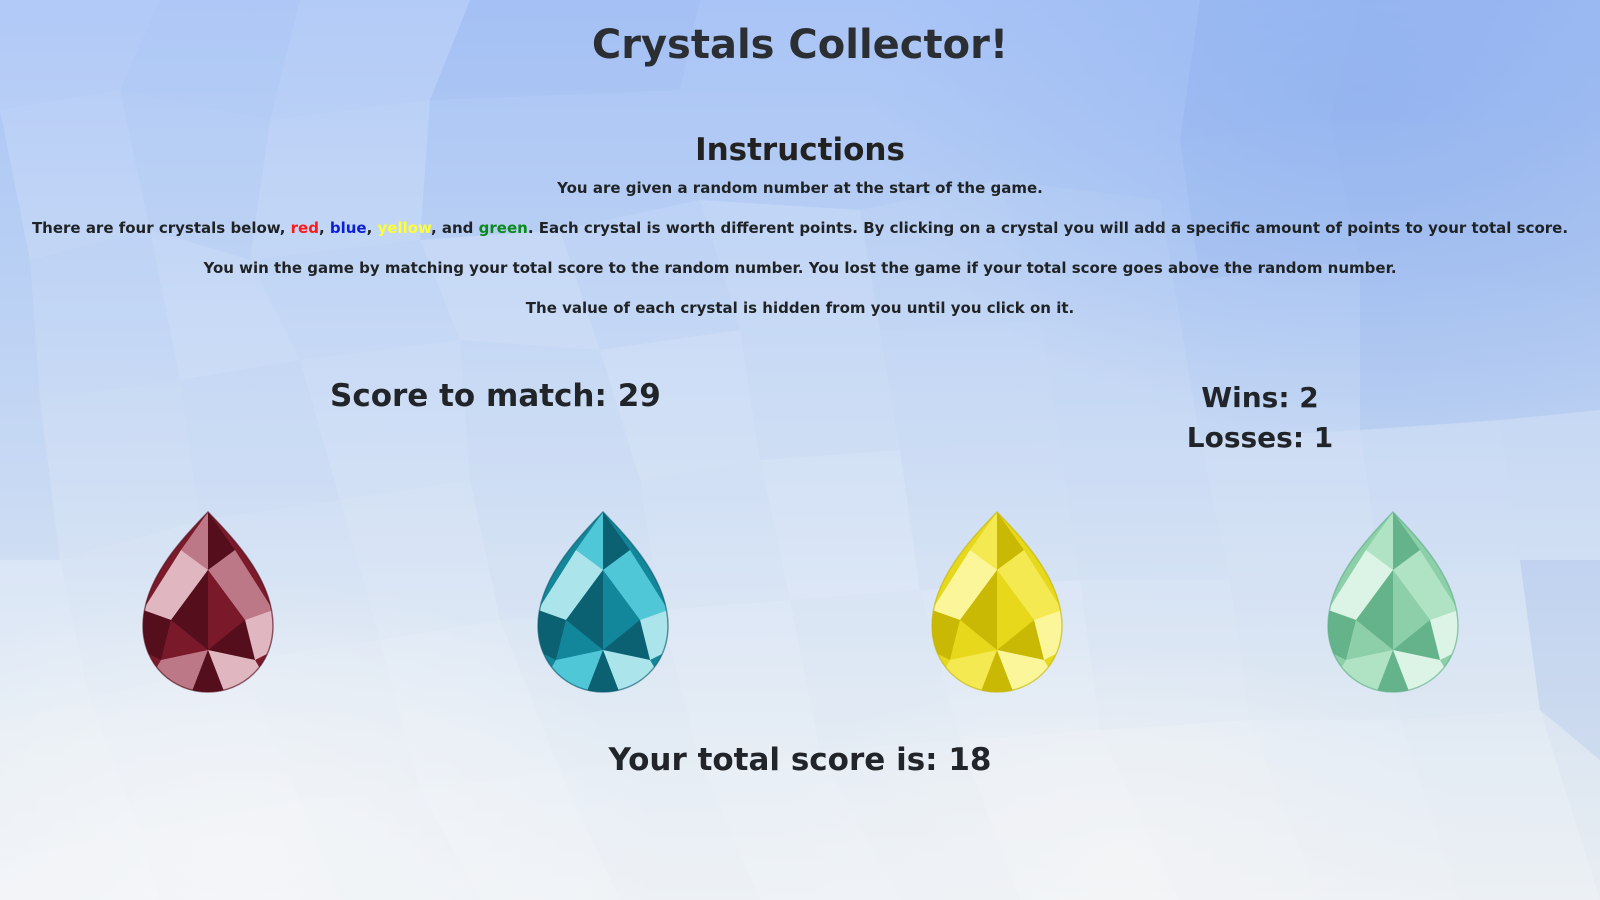 This screenshot has height=900, width=1600. Describe the element at coordinates (304, 228) in the screenshot. I see `instruction-red-word: red` at that location.